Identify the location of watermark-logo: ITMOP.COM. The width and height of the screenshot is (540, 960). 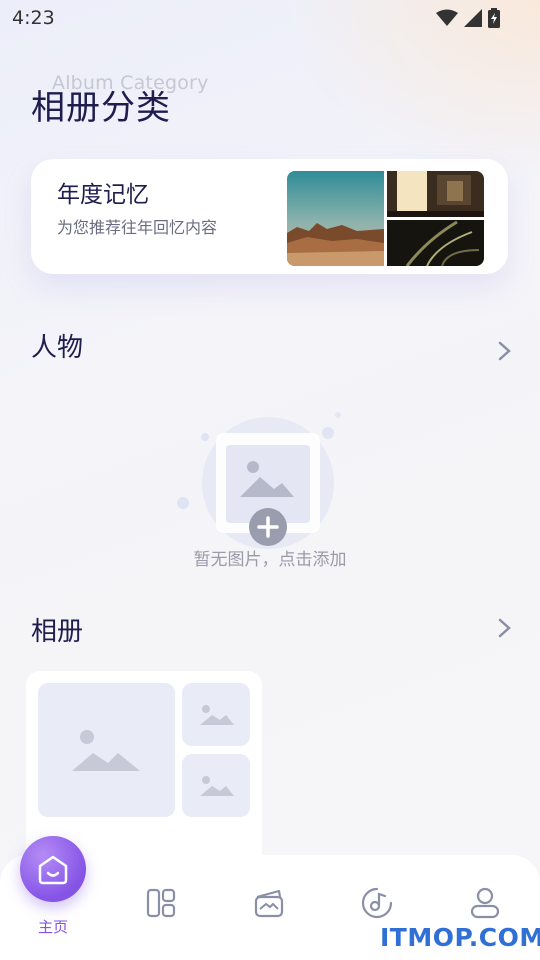
(460, 937).